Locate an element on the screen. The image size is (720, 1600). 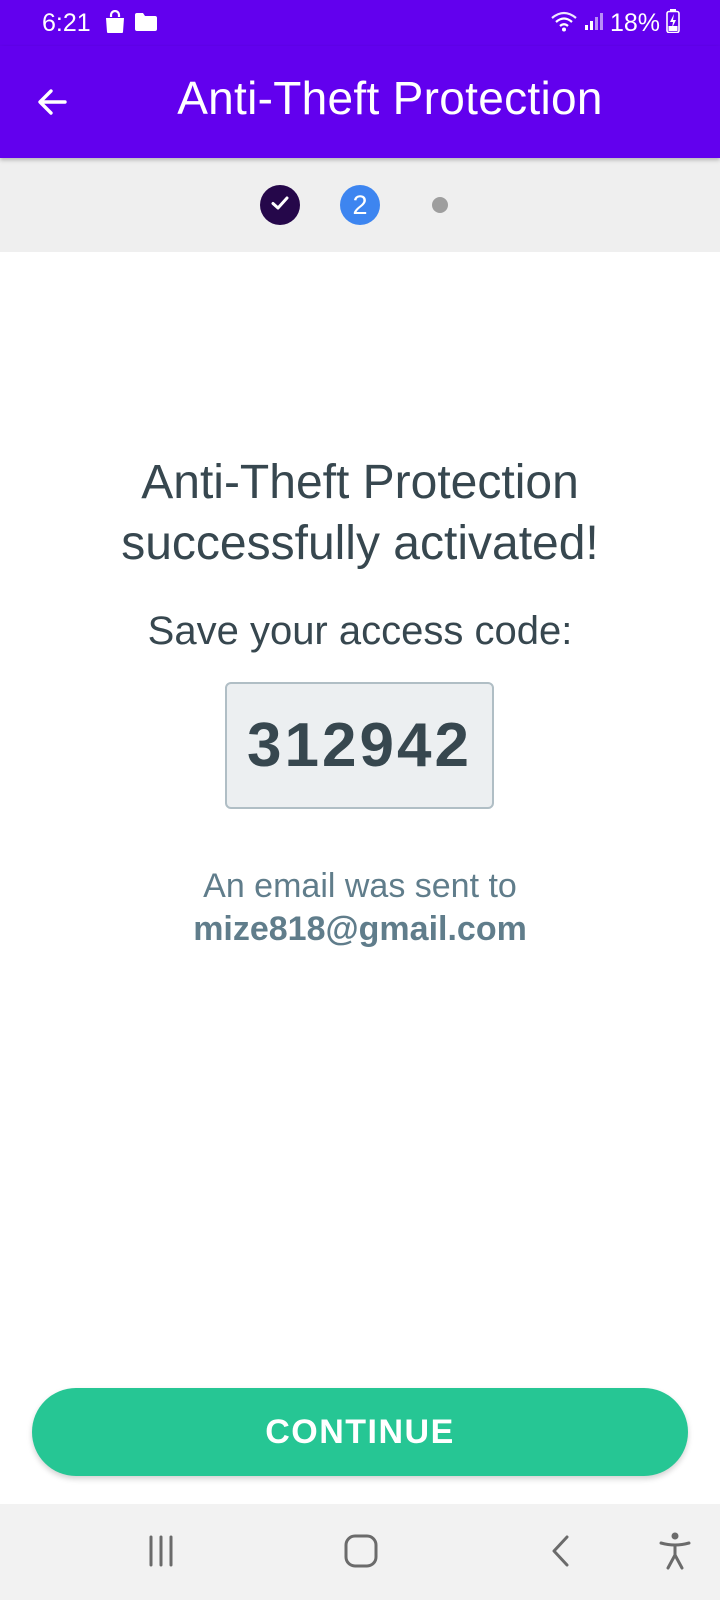
system-nav-bar is located at coordinates (360, 1552).